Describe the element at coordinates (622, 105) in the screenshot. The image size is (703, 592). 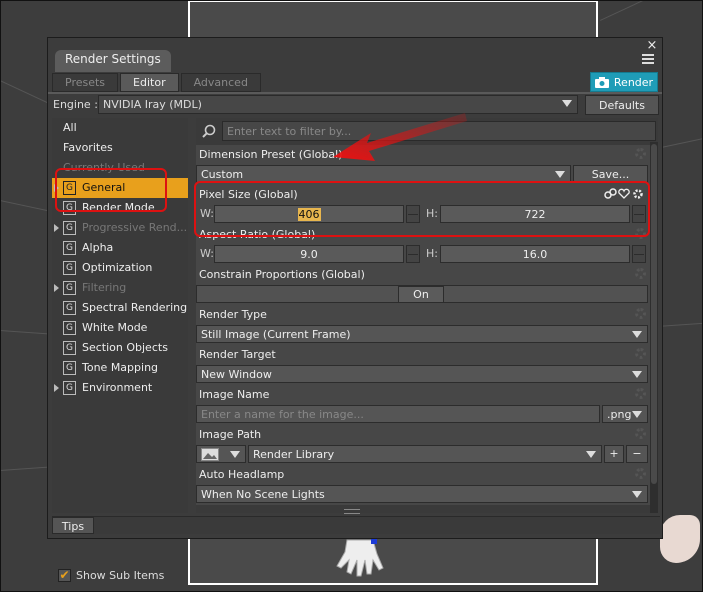
I see `defaults-button: Defaults` at that location.